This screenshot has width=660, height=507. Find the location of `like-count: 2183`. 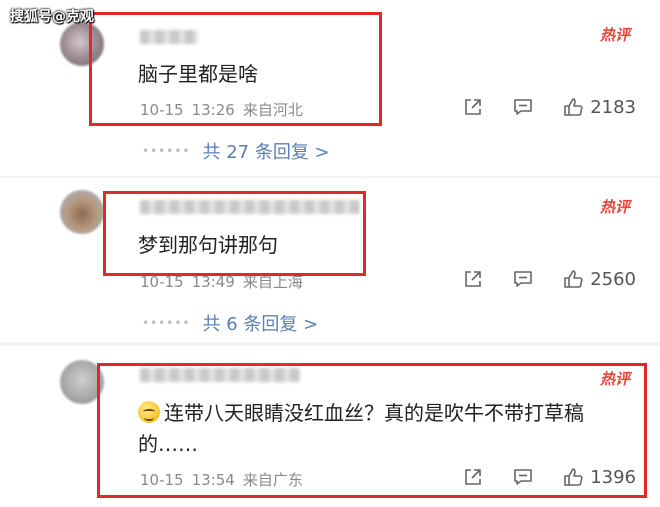

like-count: 2183 is located at coordinates (613, 107).